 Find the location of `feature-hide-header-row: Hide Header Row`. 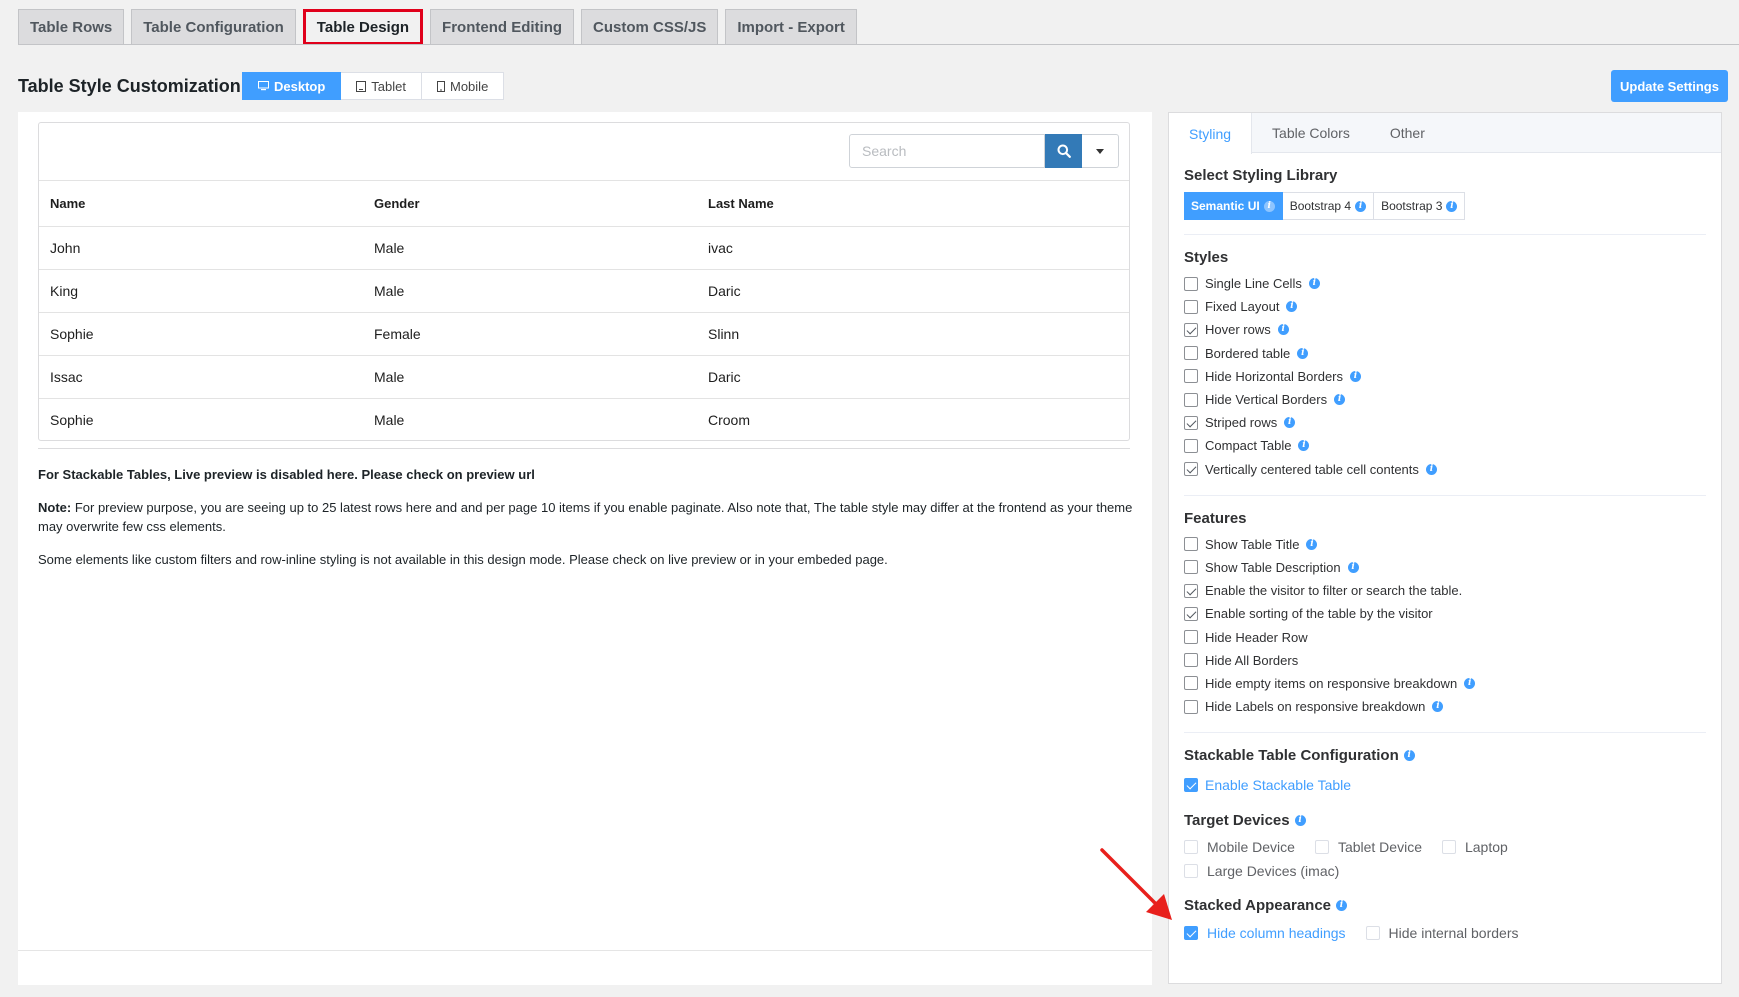

feature-hide-header-row: Hide Header Row is located at coordinates (1445, 636).